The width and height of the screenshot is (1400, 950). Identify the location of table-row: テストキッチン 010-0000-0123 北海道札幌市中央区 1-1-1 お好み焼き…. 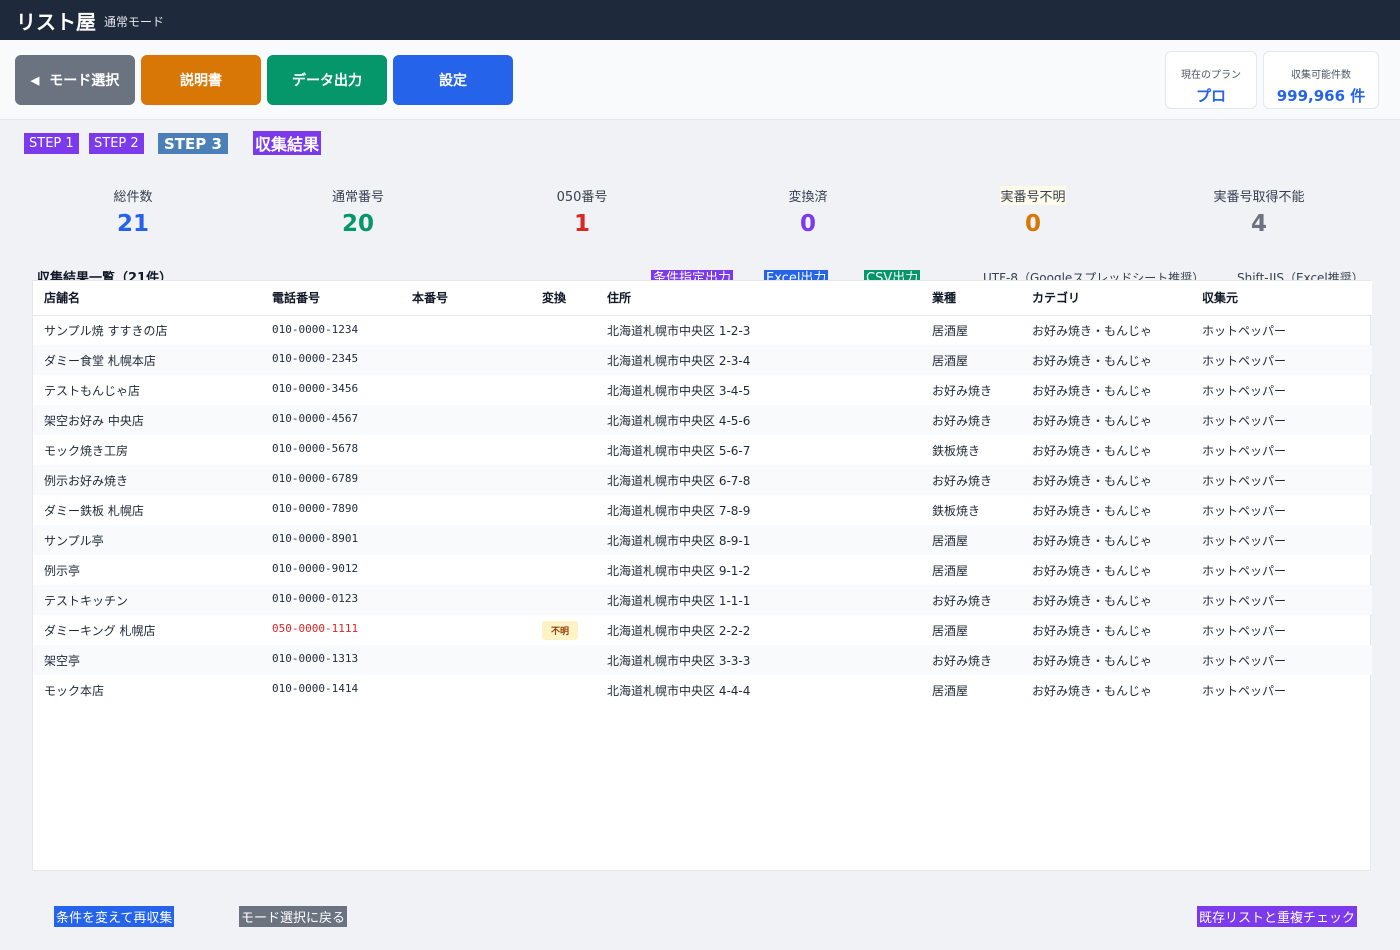
(702, 600).